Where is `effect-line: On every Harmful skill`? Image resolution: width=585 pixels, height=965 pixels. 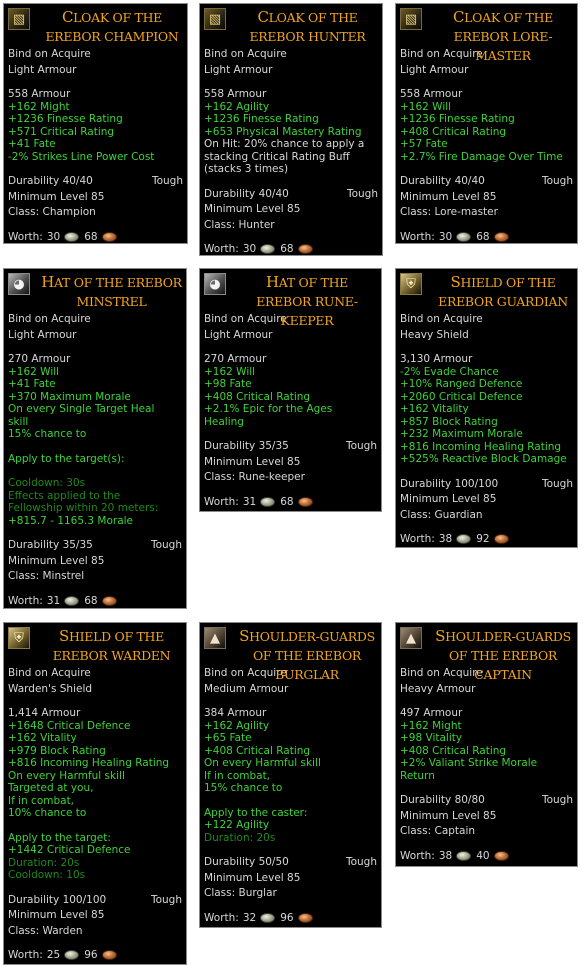 effect-line: On every Harmful skill is located at coordinates (66, 775).